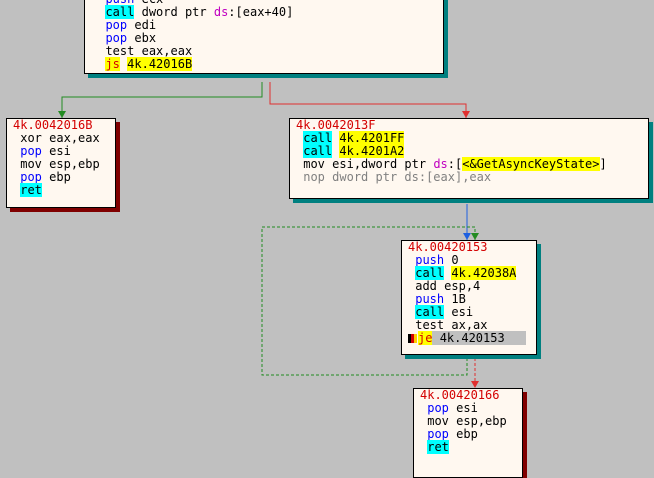  What do you see at coordinates (467, 236) in the screenshot?
I see `edge-013f-to-0153-arrowhead` at bounding box center [467, 236].